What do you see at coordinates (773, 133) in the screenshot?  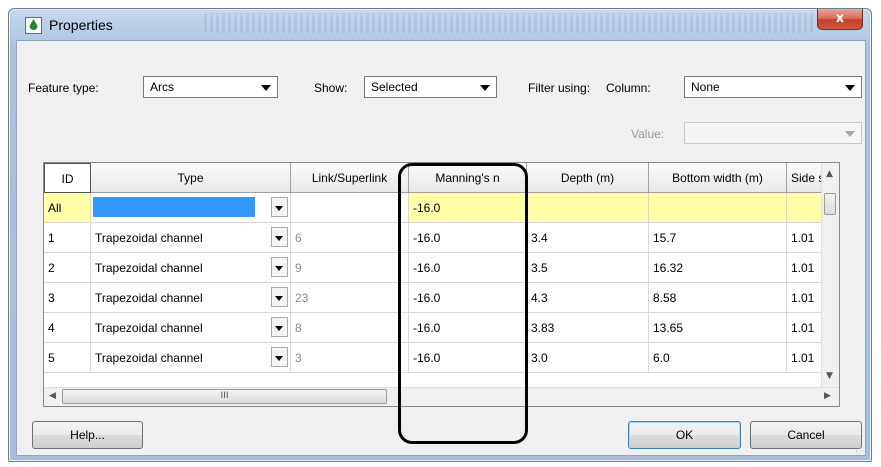 I see `value-select` at bounding box center [773, 133].